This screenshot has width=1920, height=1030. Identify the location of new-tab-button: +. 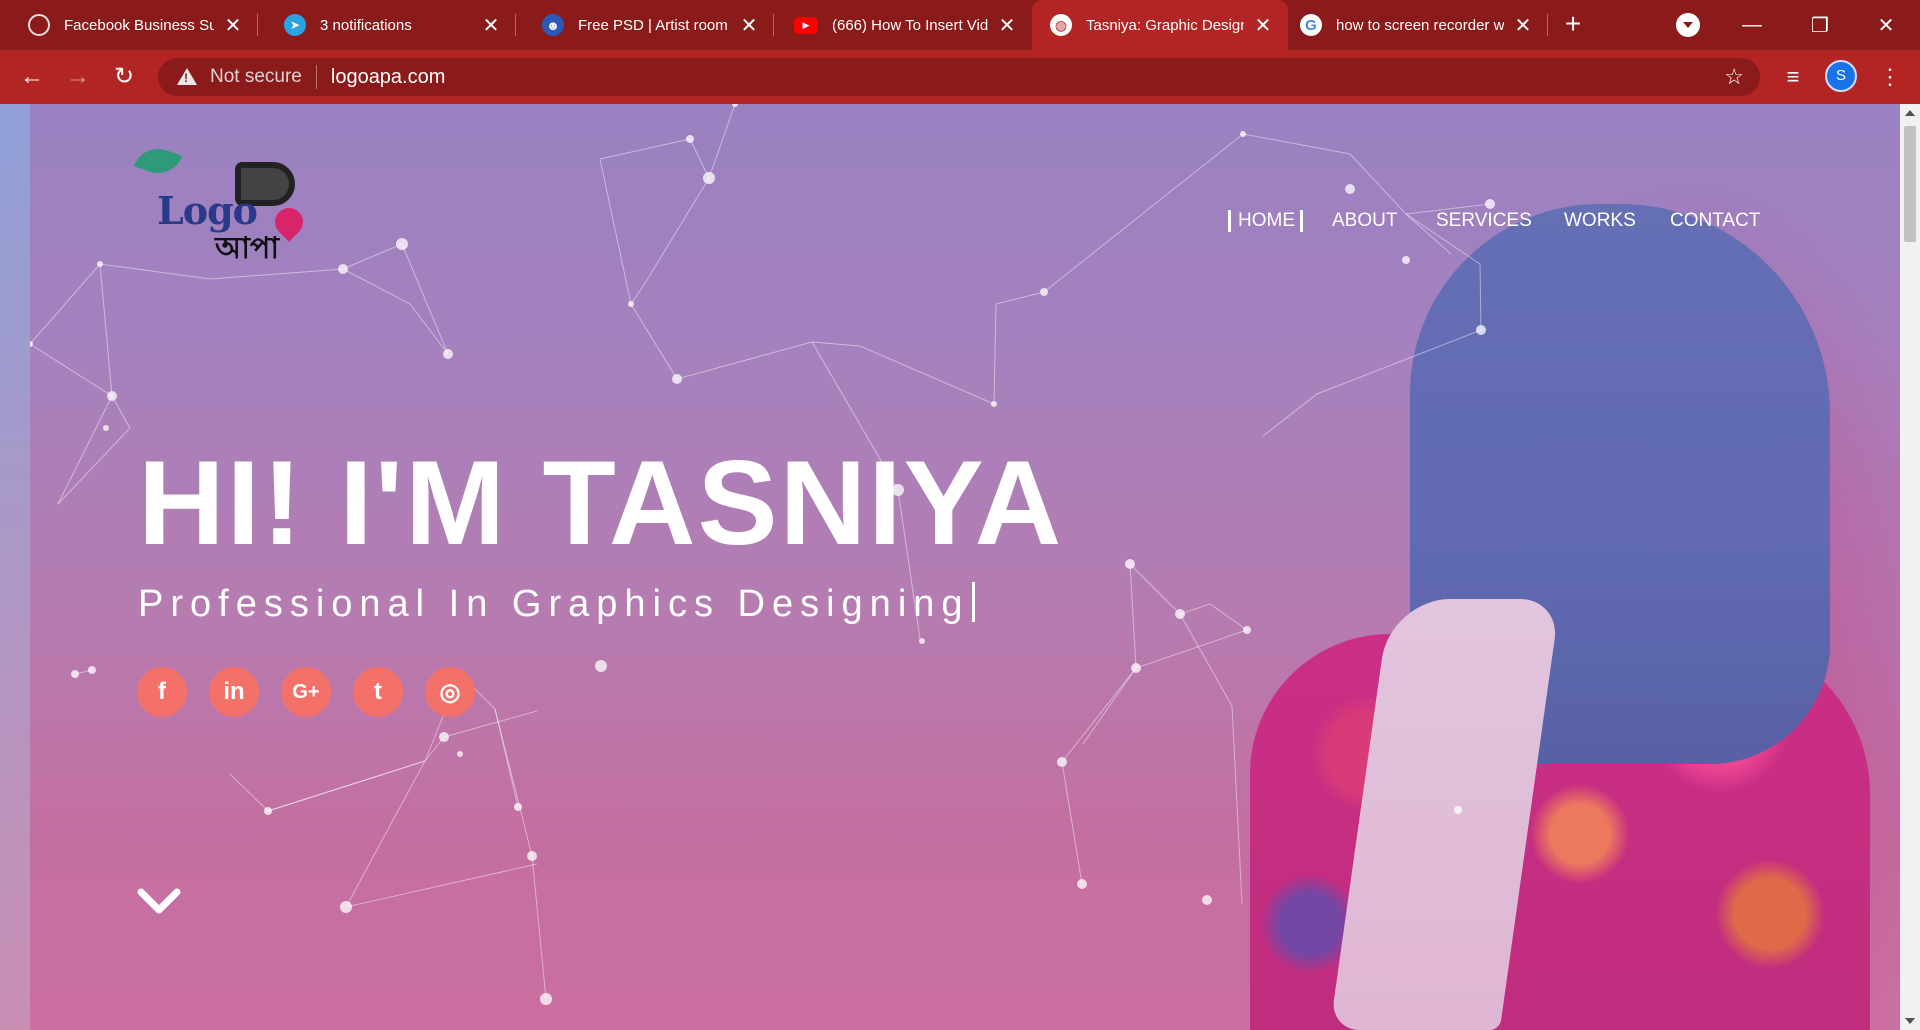
(1573, 25).